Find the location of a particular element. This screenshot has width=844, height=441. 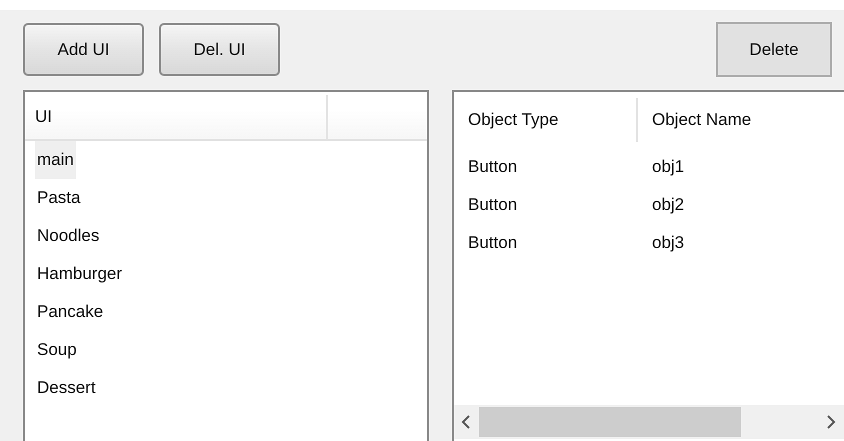

list-item: Hamburger is located at coordinates (79, 274).